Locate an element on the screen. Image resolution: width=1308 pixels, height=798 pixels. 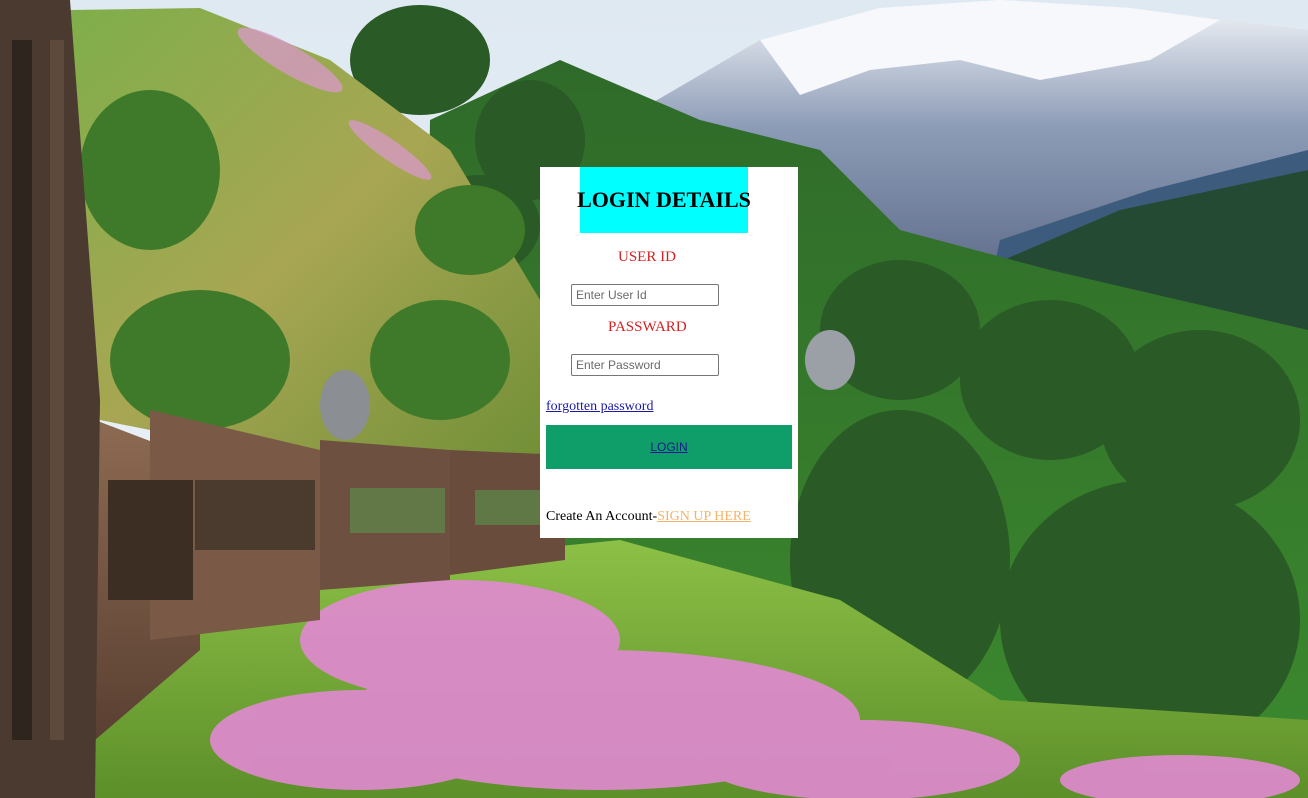
login-button: LOGIN is located at coordinates (669, 447).